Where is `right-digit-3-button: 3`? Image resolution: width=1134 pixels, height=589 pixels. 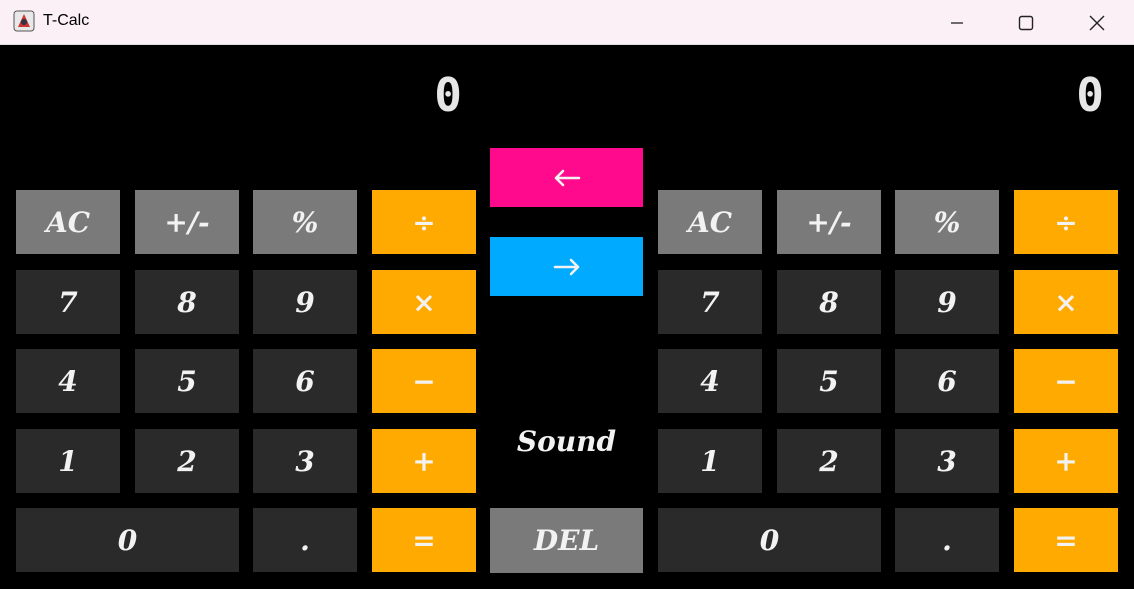
right-digit-3-button: 3 is located at coordinates (947, 461).